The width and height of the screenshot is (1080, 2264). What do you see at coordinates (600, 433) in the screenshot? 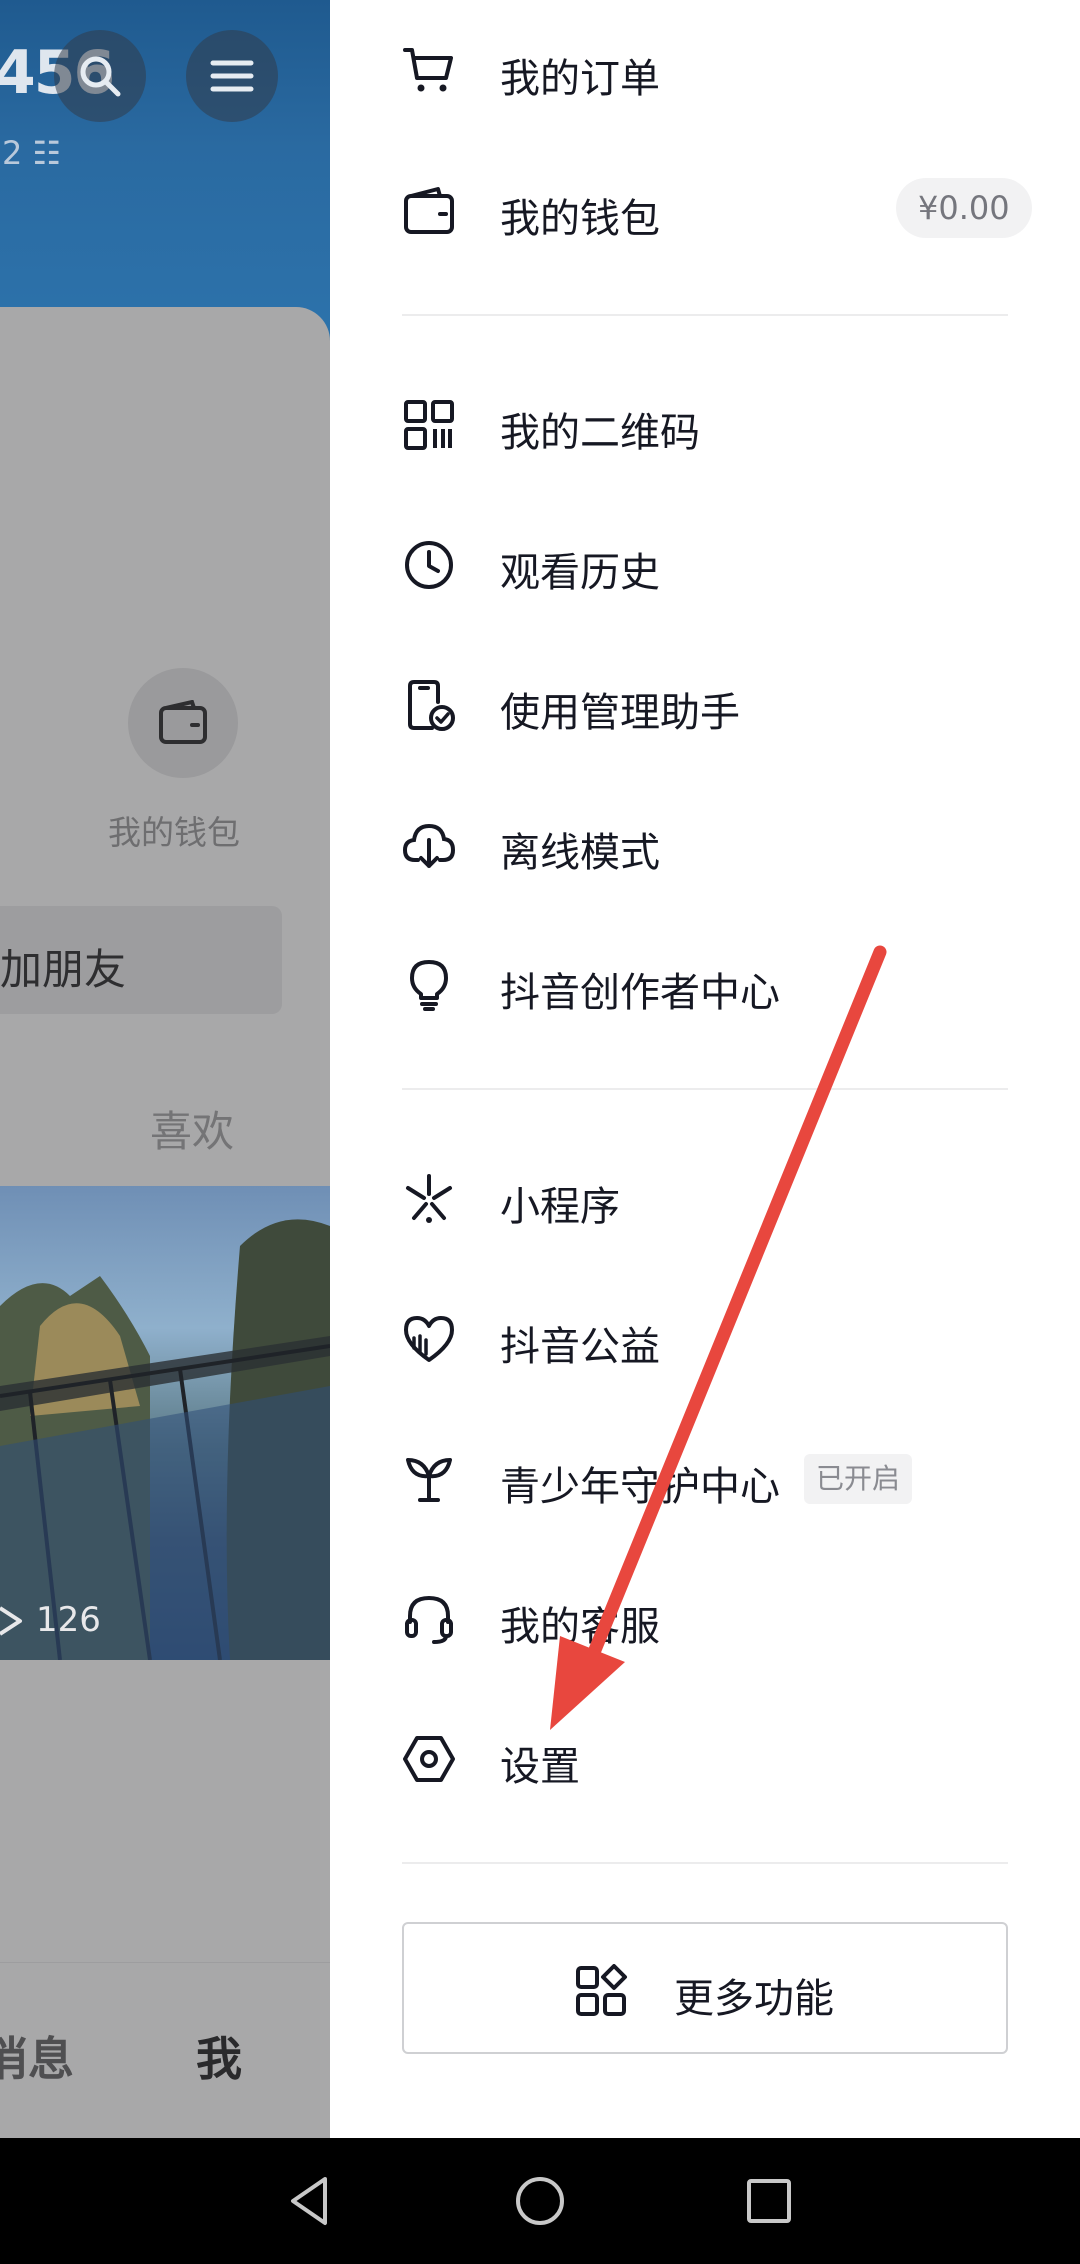
I see `menu-item-label: 我的二维码` at bounding box center [600, 433].